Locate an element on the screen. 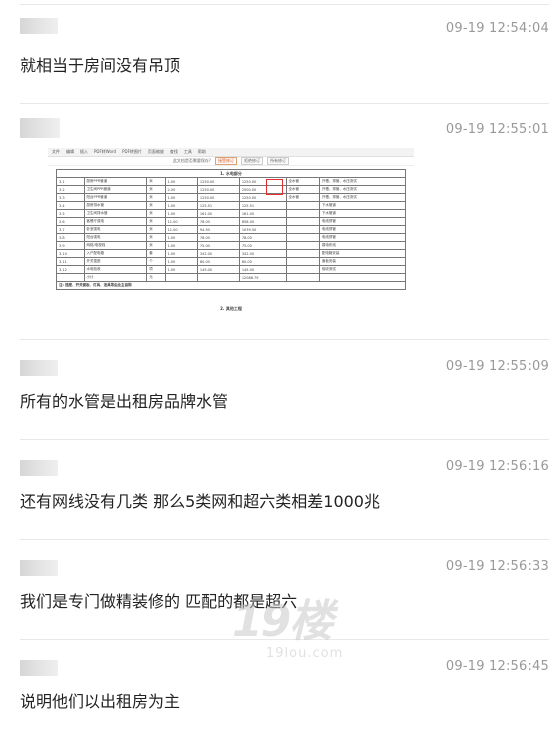 This screenshot has width=549, height=739. toolbar-item: PDF转图片 is located at coordinates (132, 151).